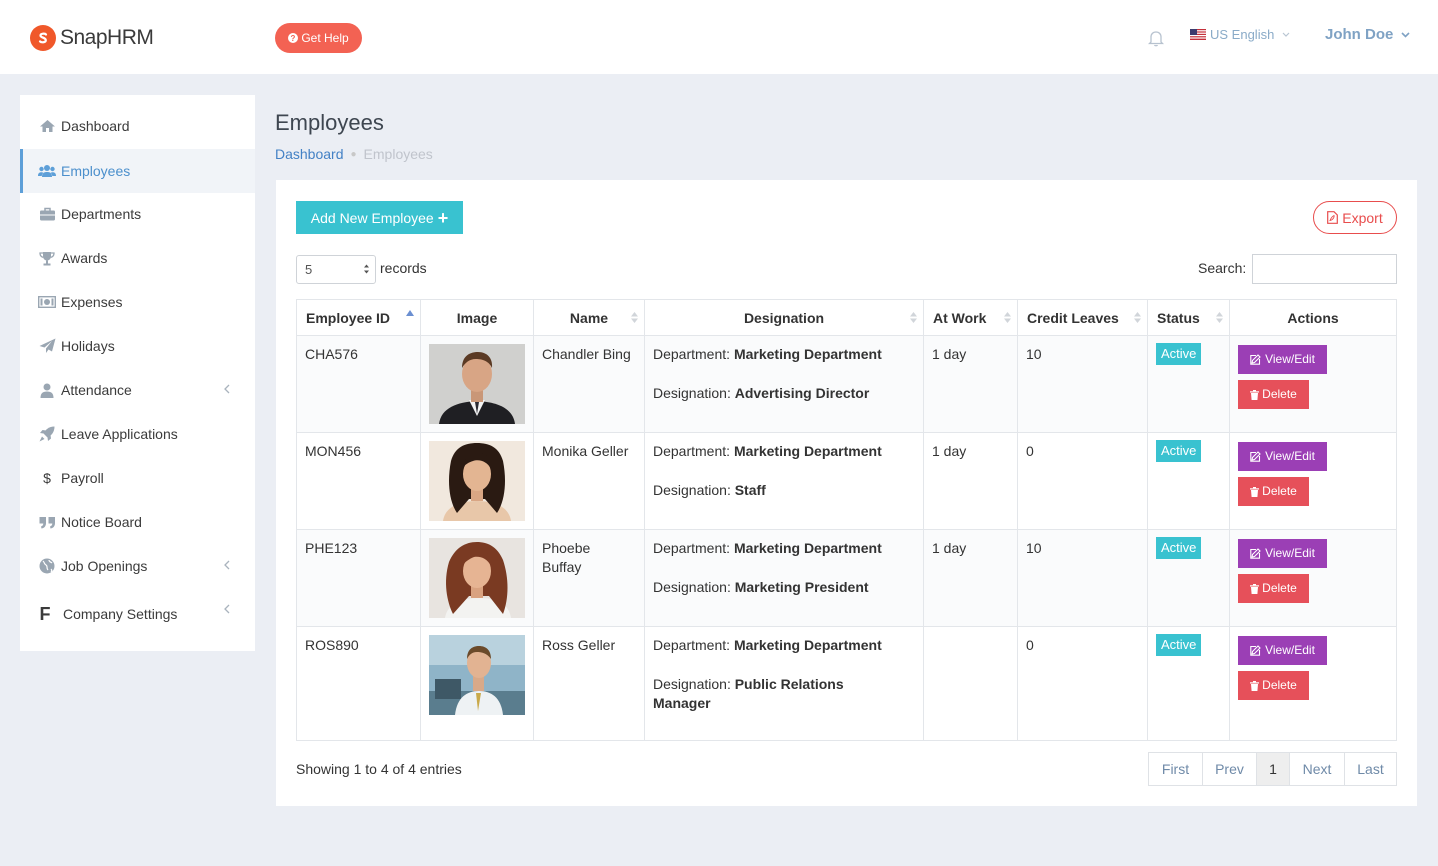  I want to click on employee-id-cell: CHA576, so click(359, 384).